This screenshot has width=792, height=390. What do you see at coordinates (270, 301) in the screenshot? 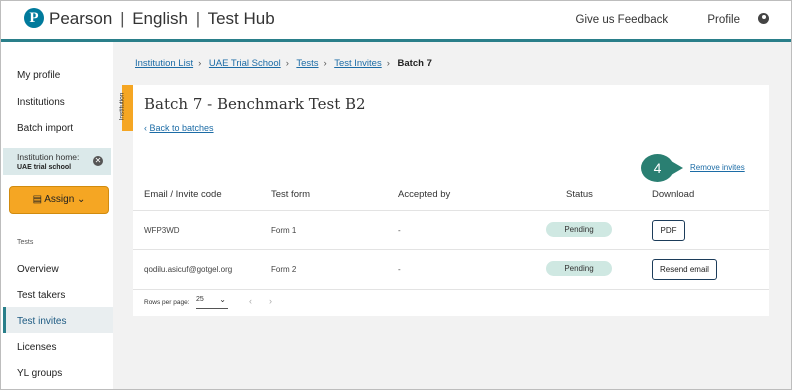
I see `next-page-button: ›` at bounding box center [270, 301].